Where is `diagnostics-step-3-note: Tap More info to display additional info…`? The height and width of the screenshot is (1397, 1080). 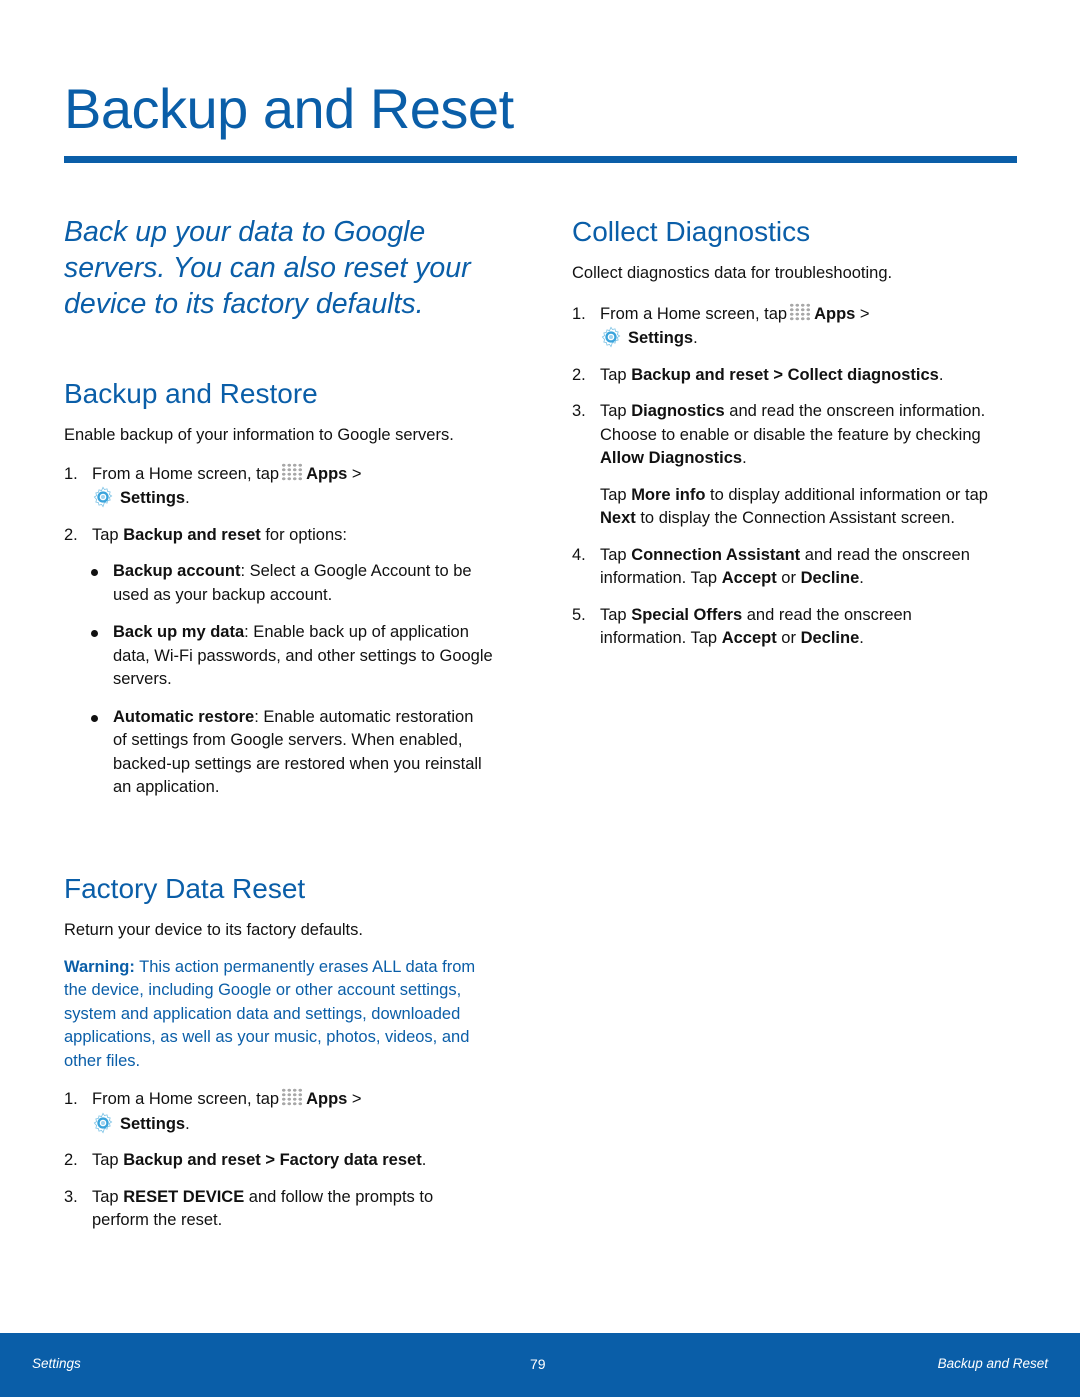 diagnostics-step-3-note: Tap More info to display additional info… is located at coordinates (794, 506).